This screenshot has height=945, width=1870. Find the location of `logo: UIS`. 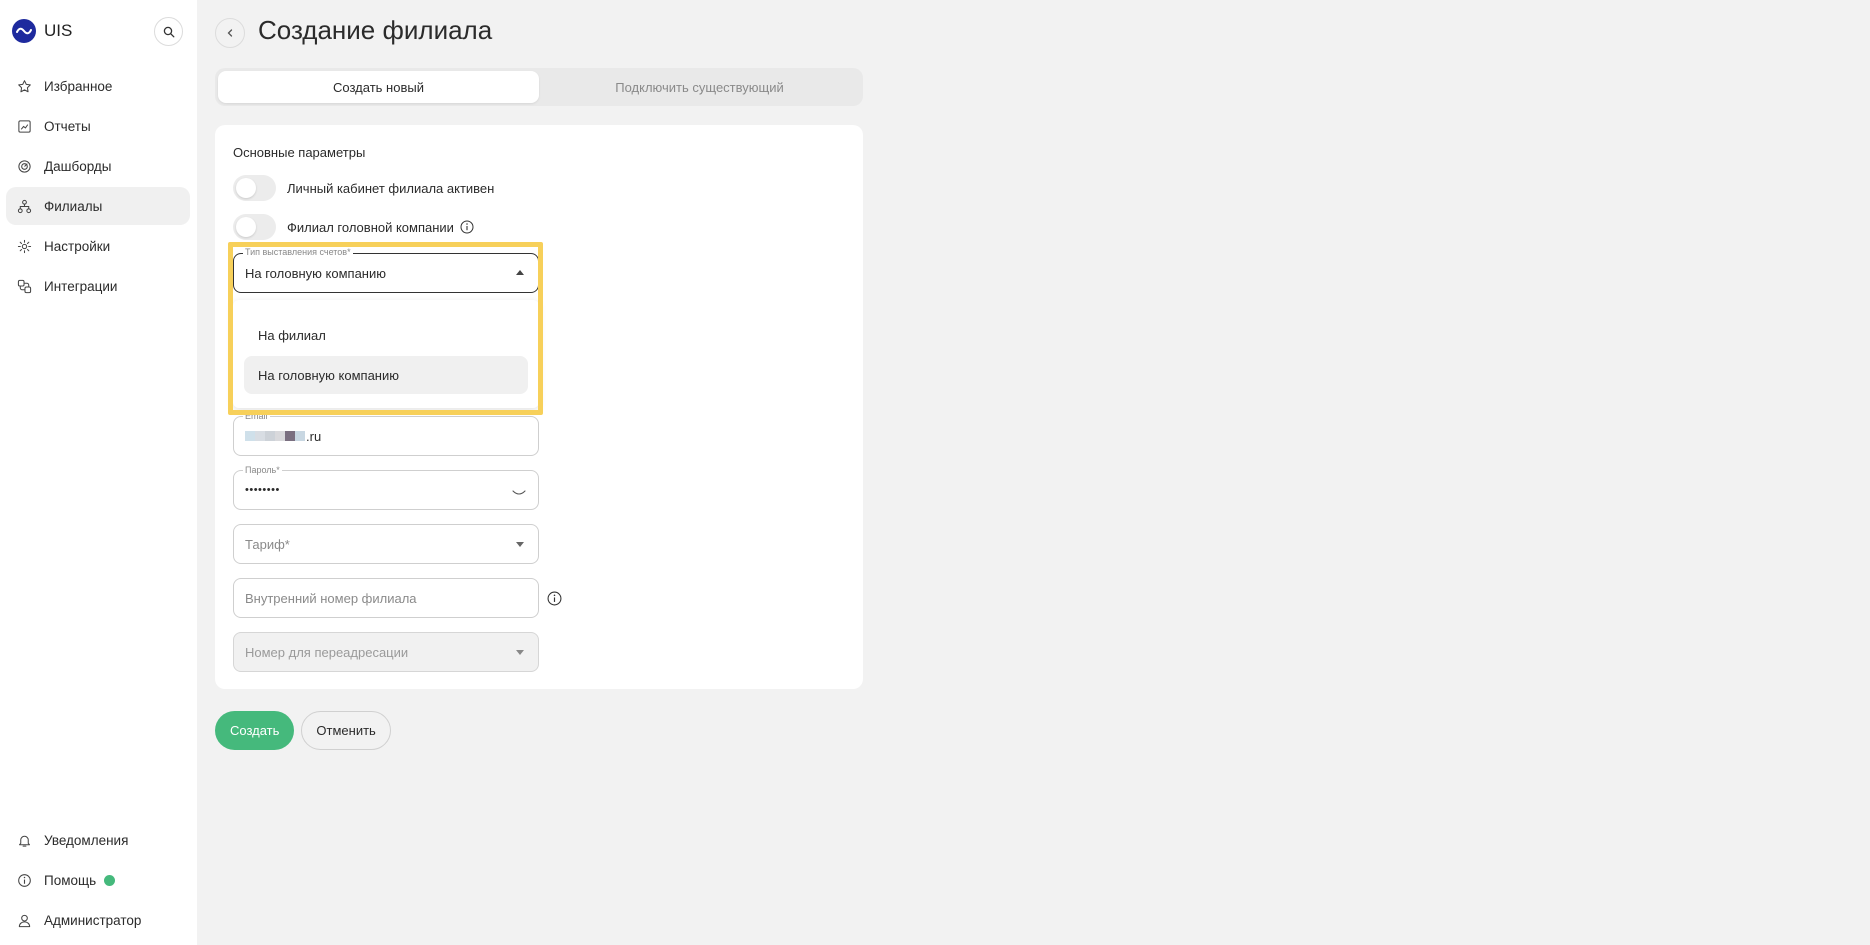

logo: UIS is located at coordinates (42, 31).